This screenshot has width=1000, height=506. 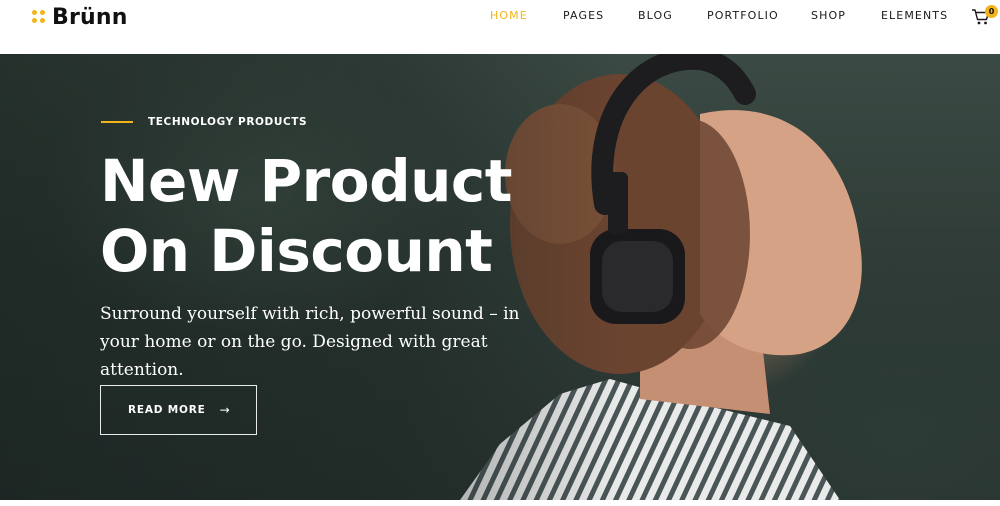 I want to click on read-more-button: READ MORE →, so click(x=178, y=410).